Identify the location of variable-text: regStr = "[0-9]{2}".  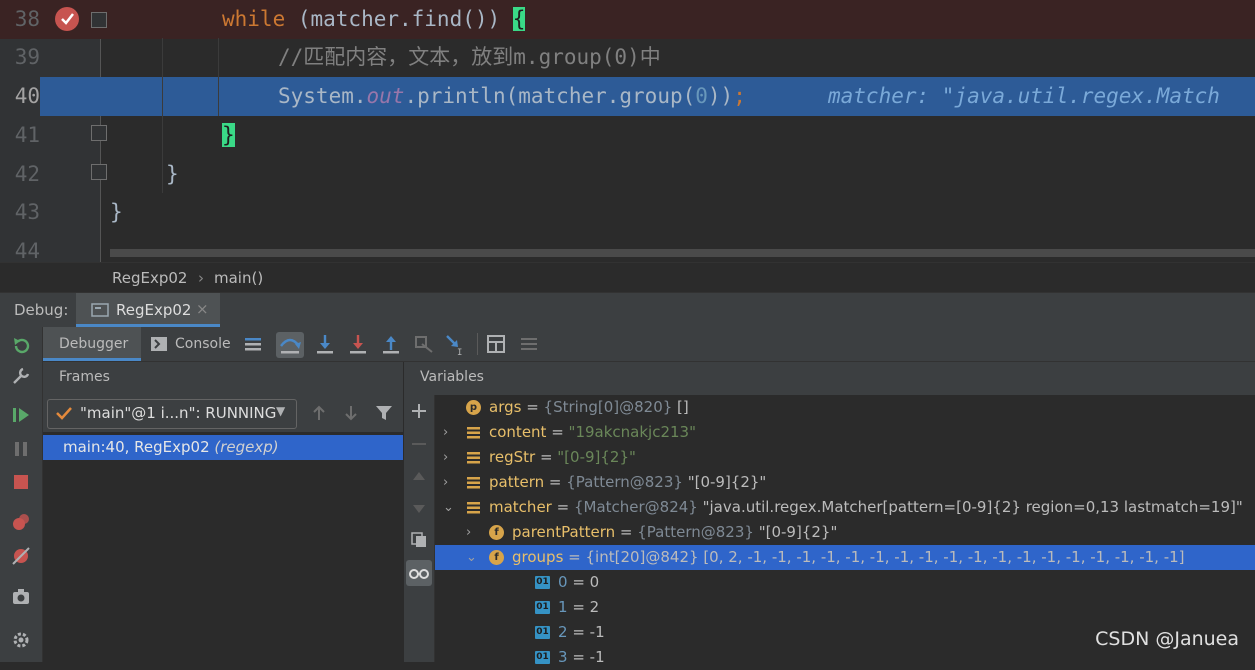
(562, 457).